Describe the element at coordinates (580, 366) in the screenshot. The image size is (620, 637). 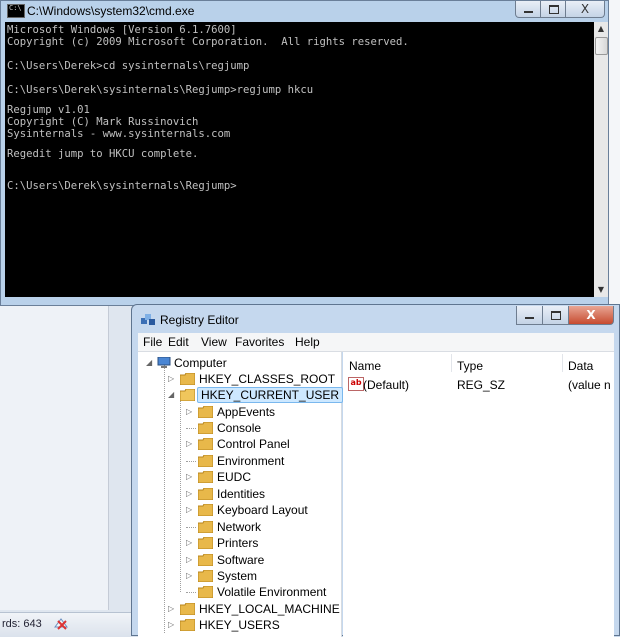
I see `column-header-data: Data` at that location.